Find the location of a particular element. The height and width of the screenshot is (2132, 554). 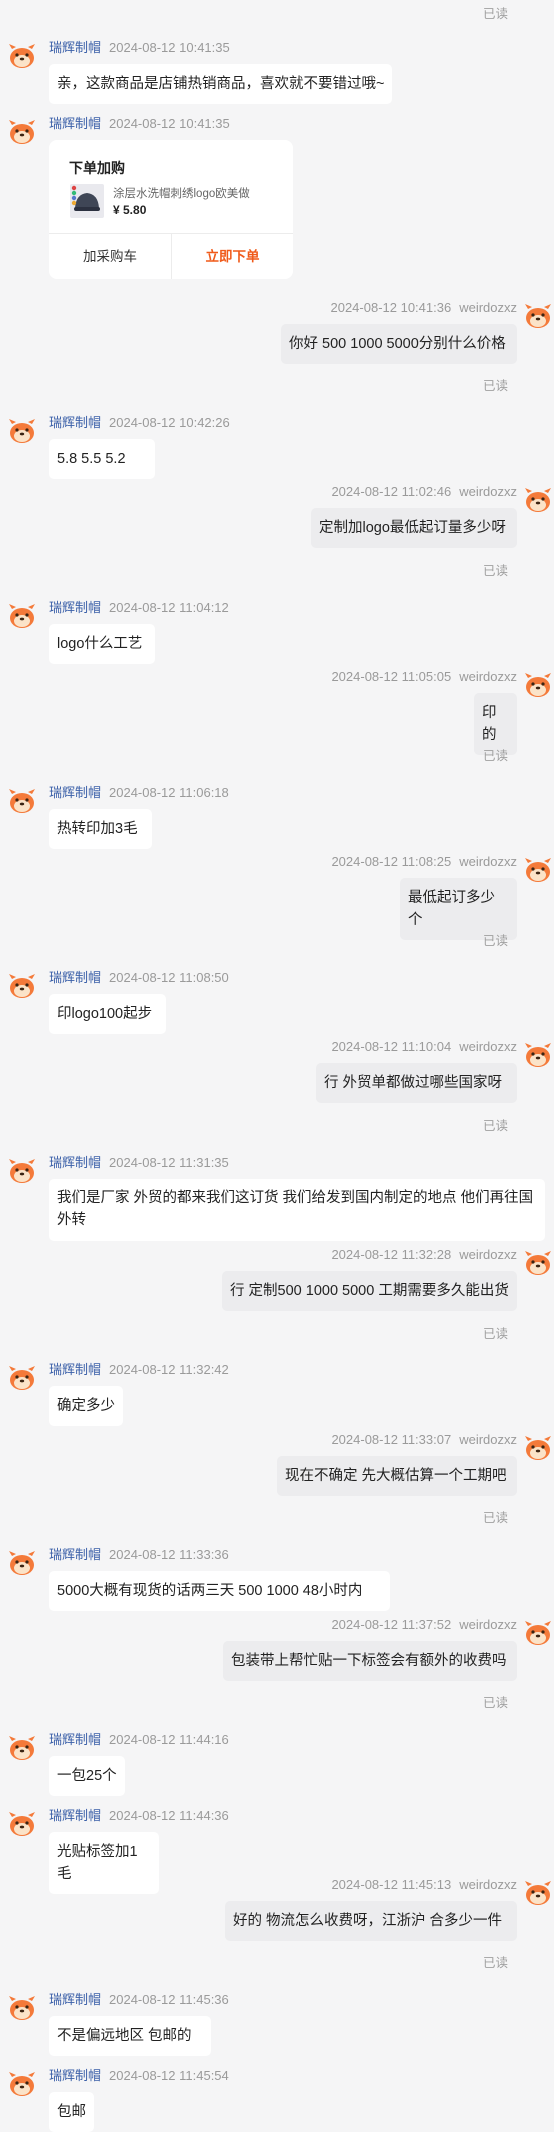

message-meta: 瑞辉制帽 2024-08-12 11:04:12 is located at coordinates (139, 608).